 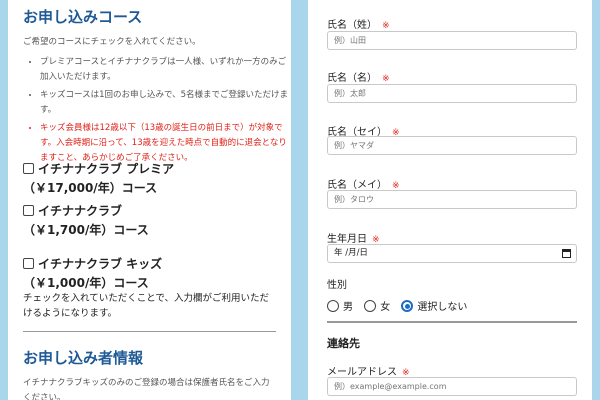 What do you see at coordinates (333, 306) in the screenshot?
I see `radio-male` at bounding box center [333, 306].